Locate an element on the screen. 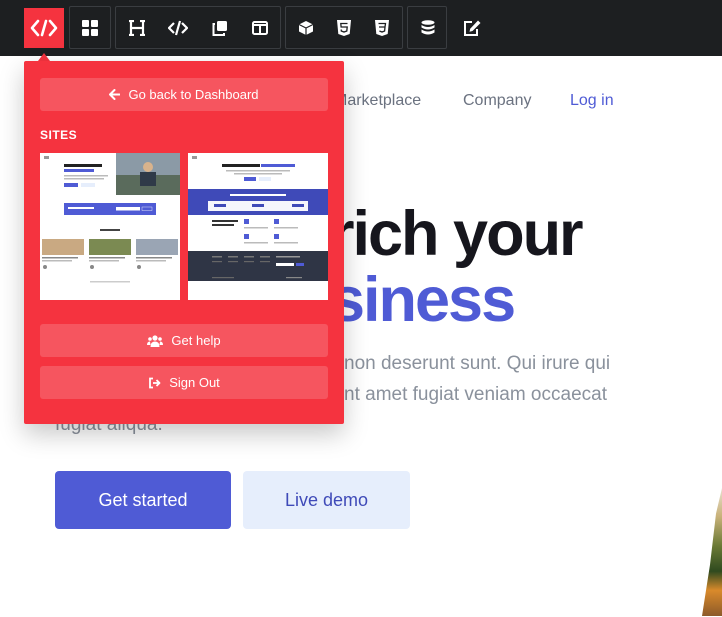 This screenshot has height=617, width=722. go-back-to-dashboard-button: Go back to Dashboard is located at coordinates (184, 94).